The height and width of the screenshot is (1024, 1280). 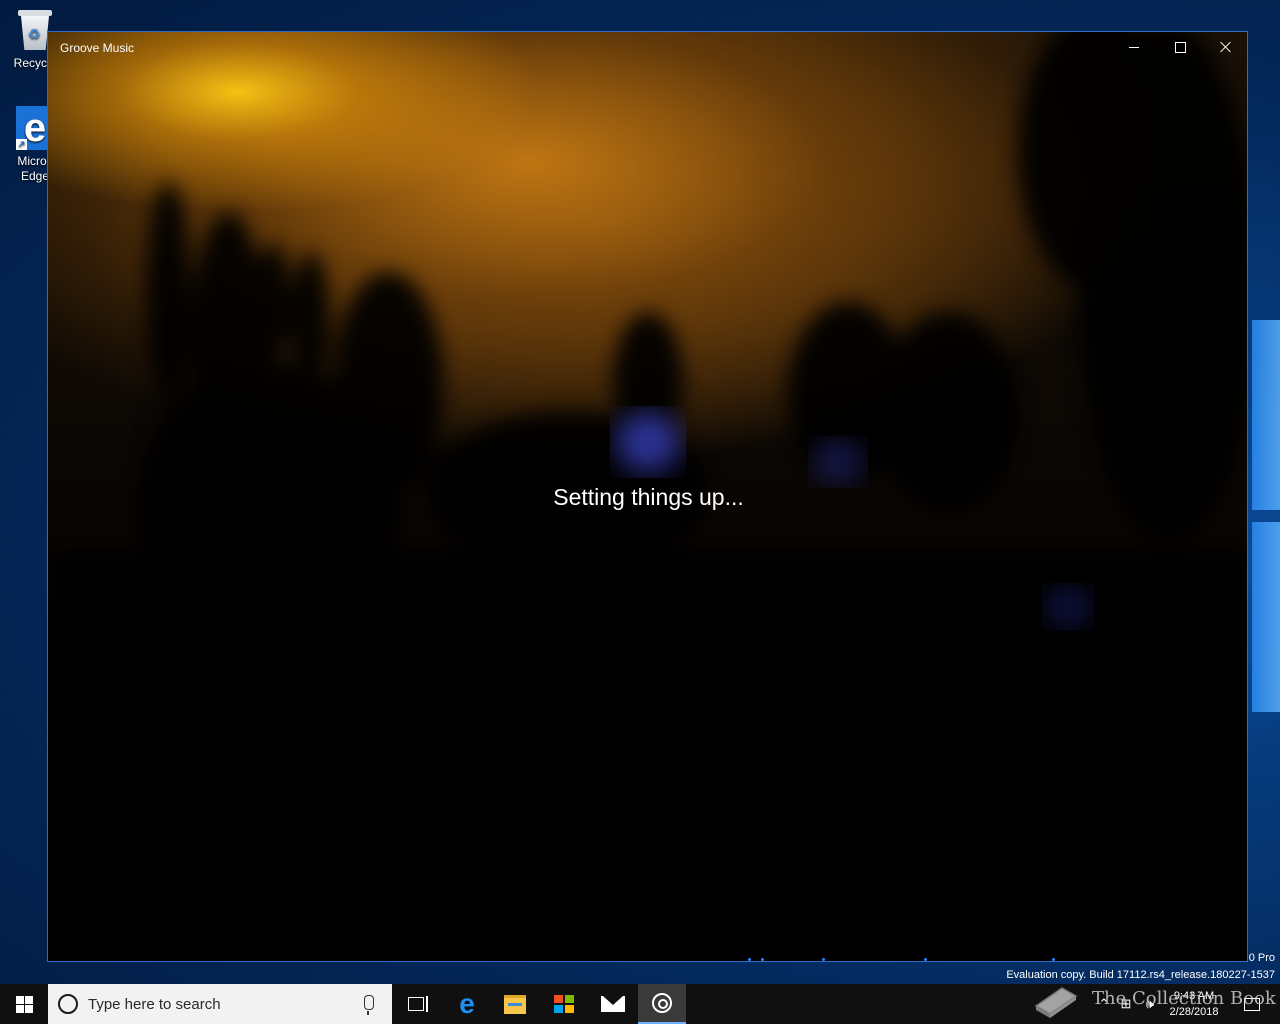 I want to click on start-button, so click(x=24, y=1004).